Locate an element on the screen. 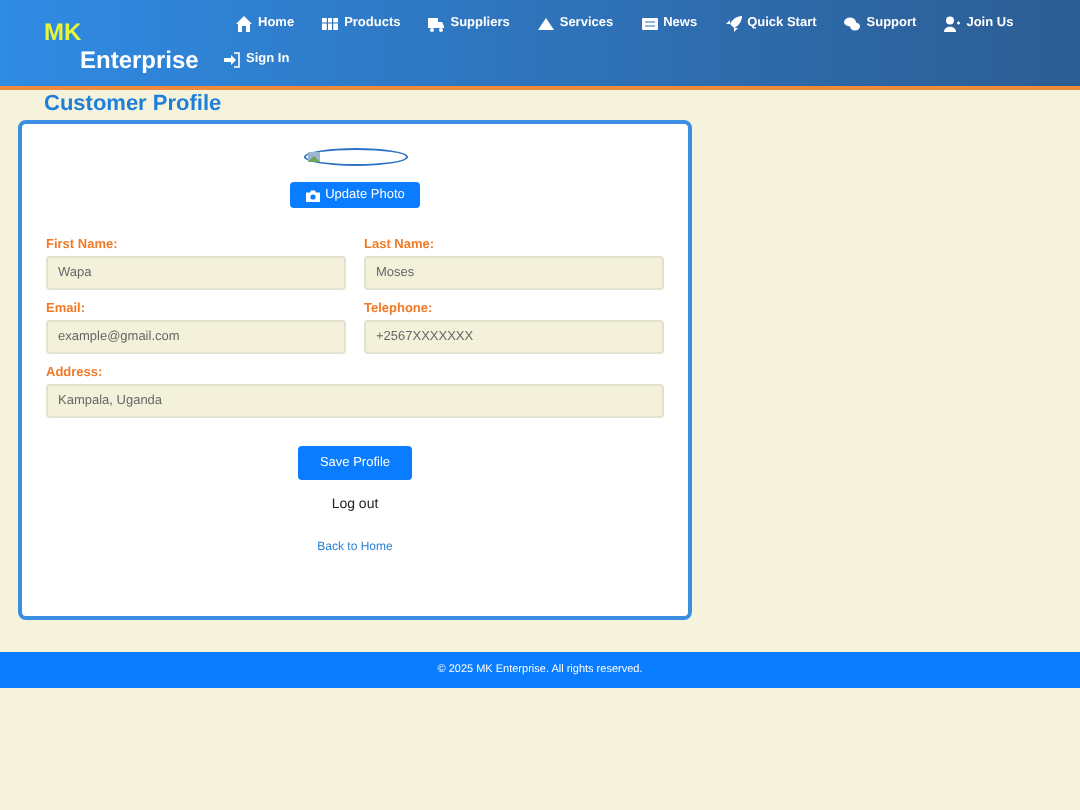 The height and width of the screenshot is (810, 1080). rocket-icon is located at coordinates (733, 24).